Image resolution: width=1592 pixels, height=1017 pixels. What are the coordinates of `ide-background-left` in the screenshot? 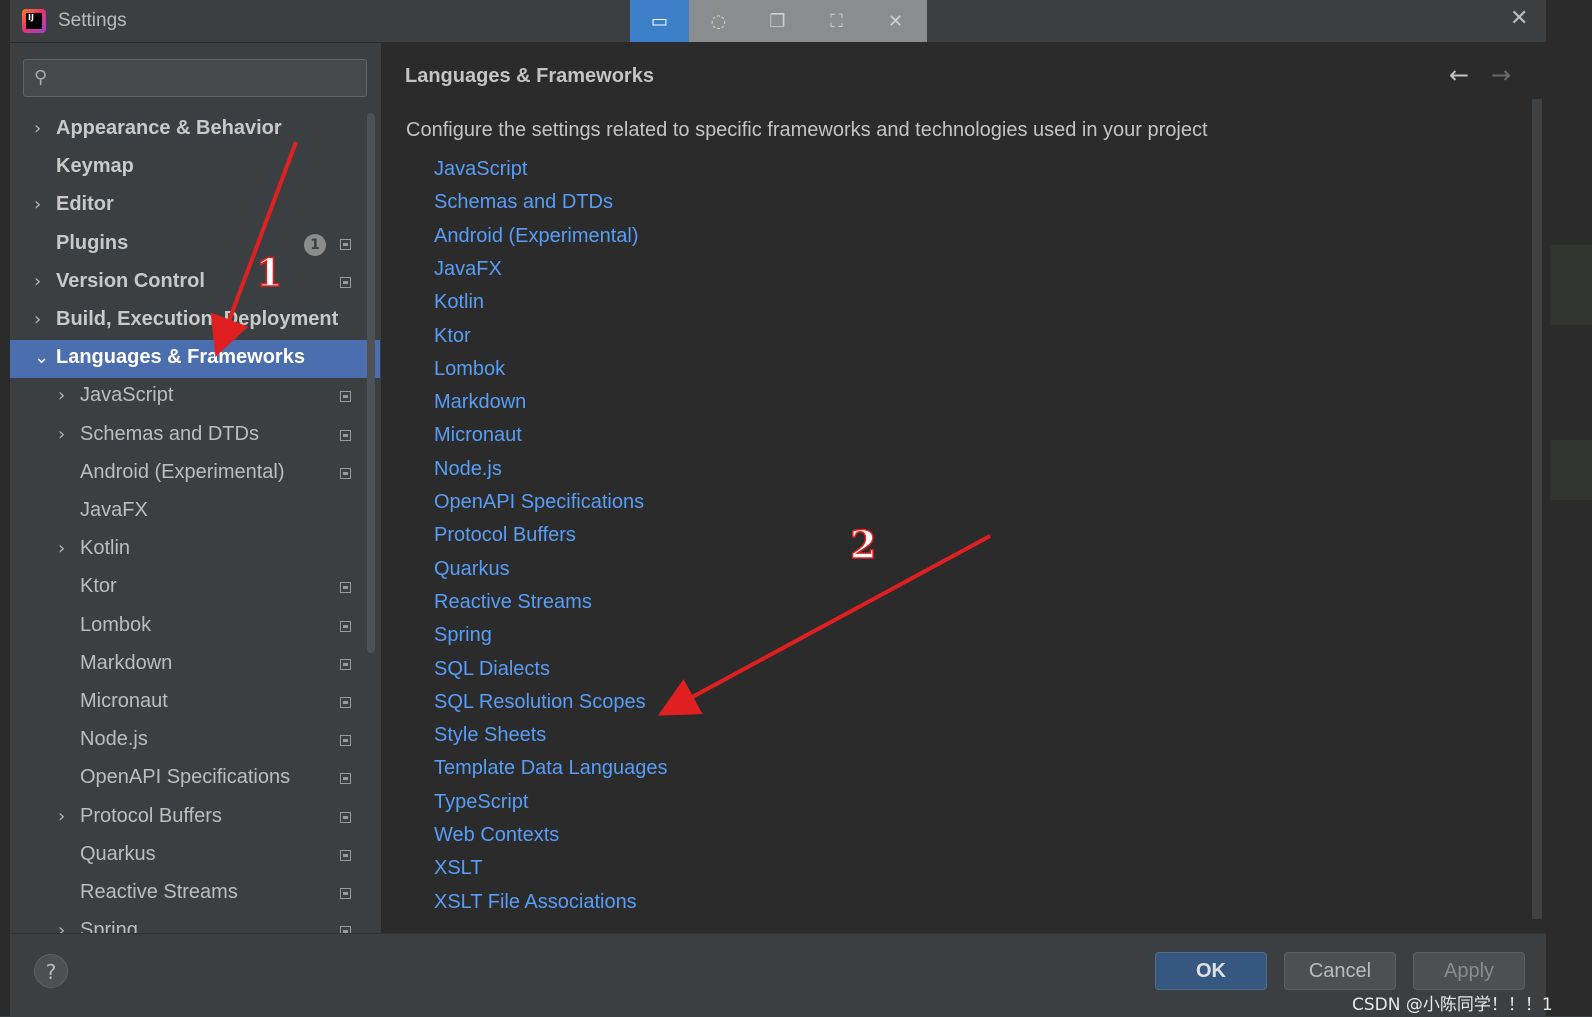 It's located at (5, 508).